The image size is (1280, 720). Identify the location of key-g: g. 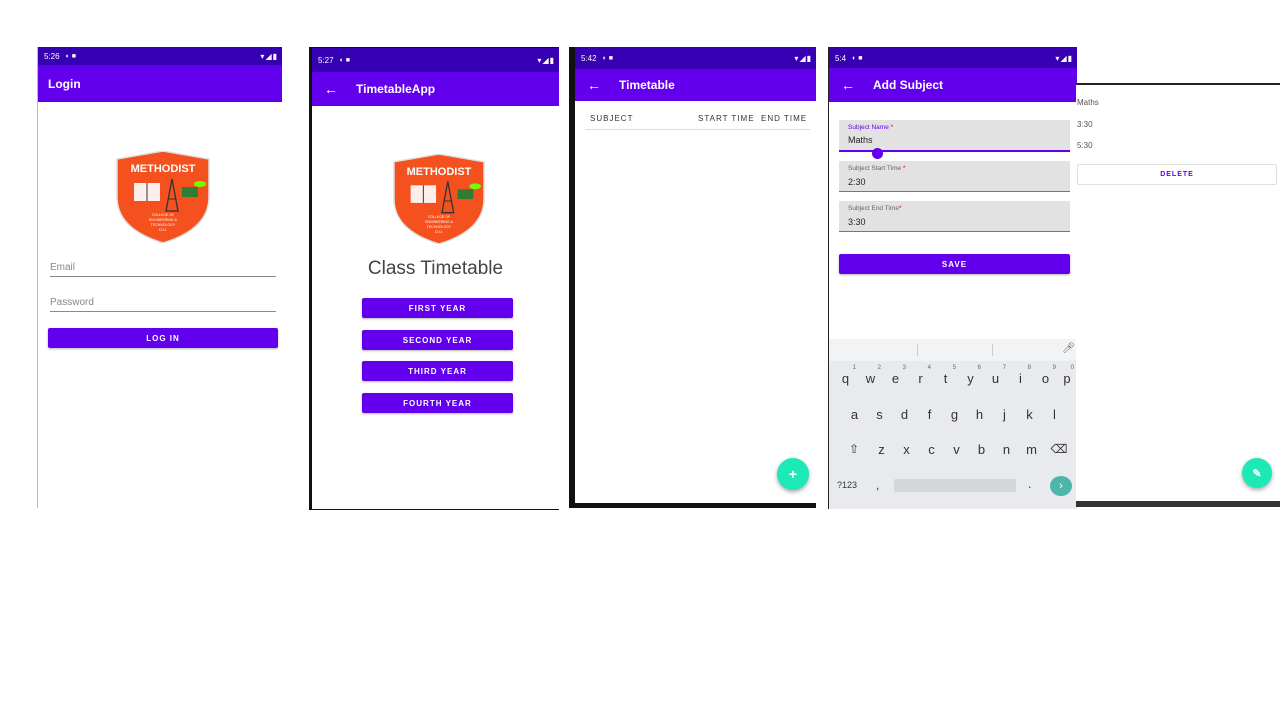
(954, 414).